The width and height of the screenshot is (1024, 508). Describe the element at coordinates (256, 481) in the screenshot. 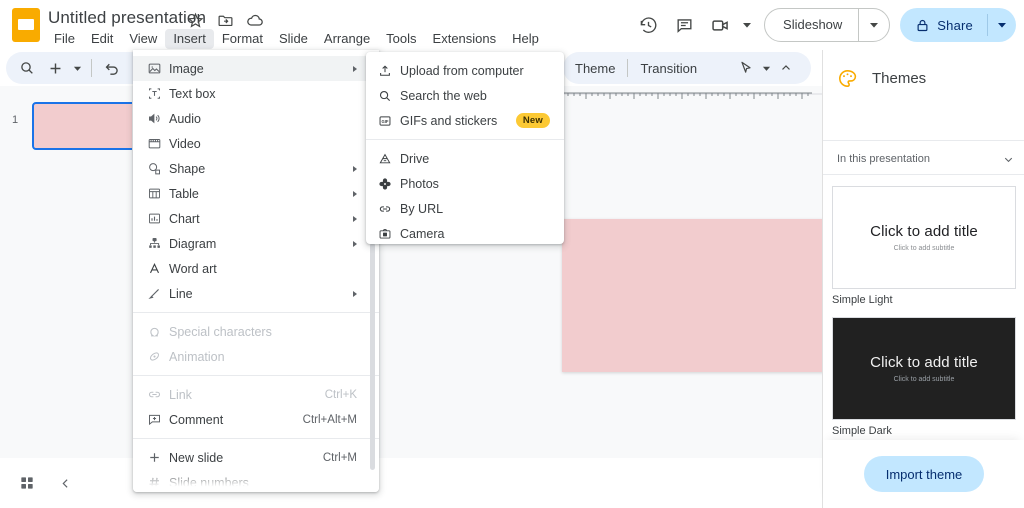

I see `insert-menu-item-slide-numbers: Slide numbers` at that location.